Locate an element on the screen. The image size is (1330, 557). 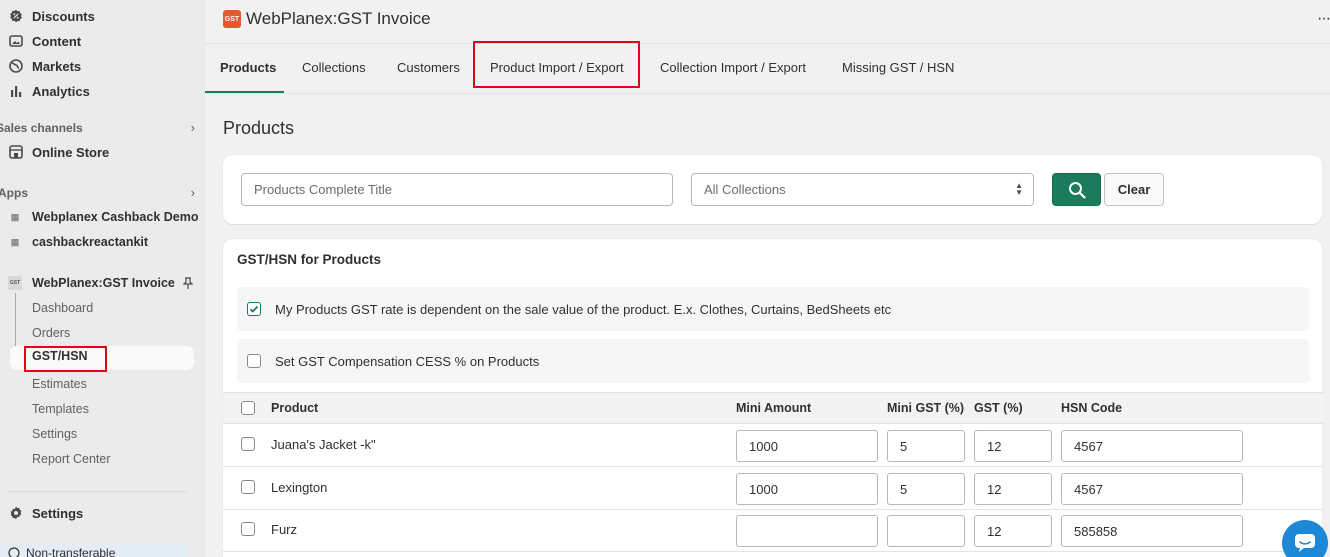
sales-channels-label: Sales channels is located at coordinates (41, 127).